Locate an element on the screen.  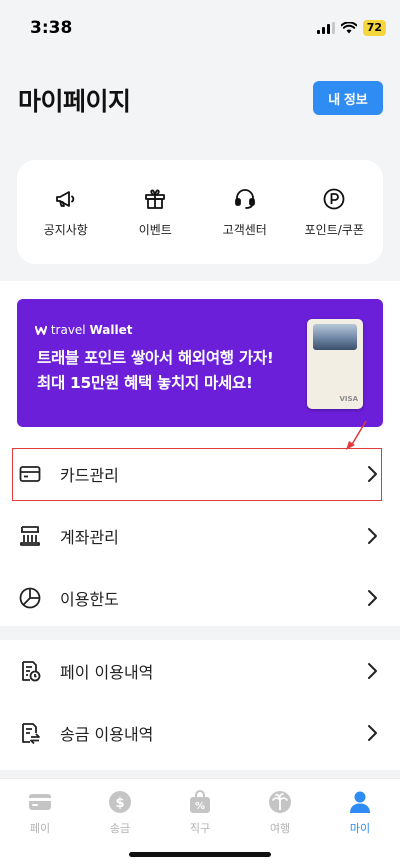
status-bar: 3:38 72 is located at coordinates (200, 29).